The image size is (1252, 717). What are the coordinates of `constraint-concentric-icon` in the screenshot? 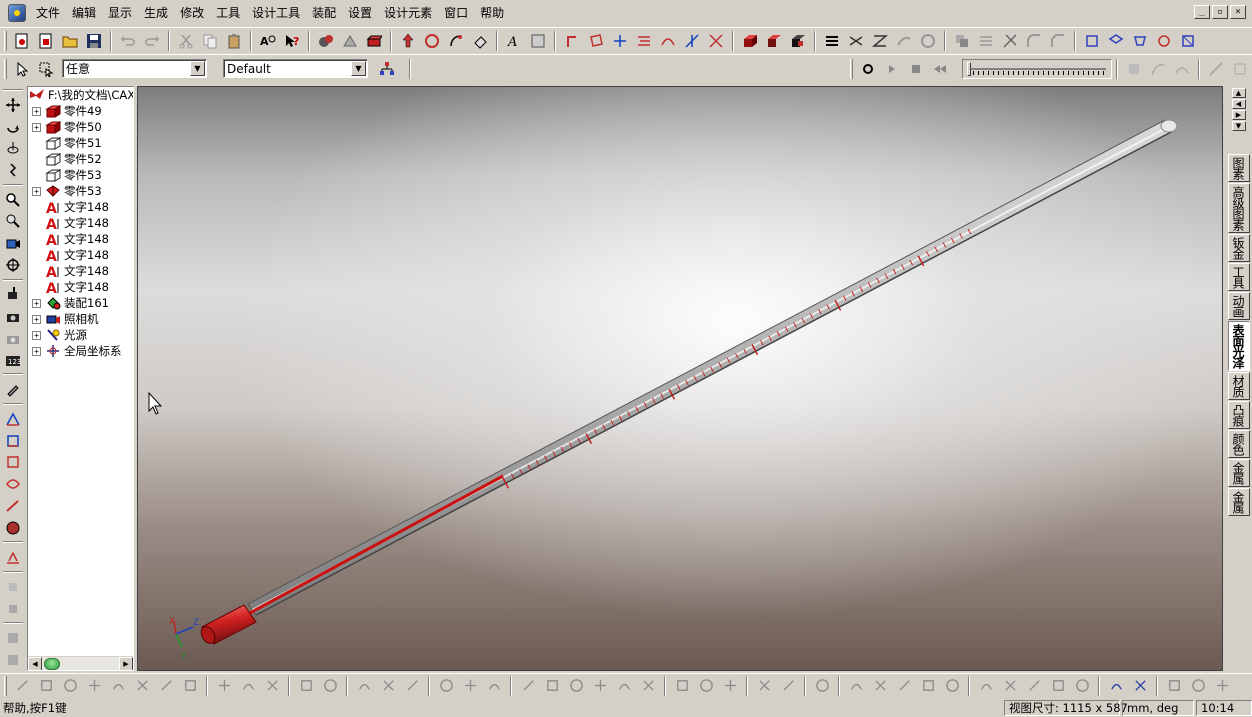 It's located at (986, 686).